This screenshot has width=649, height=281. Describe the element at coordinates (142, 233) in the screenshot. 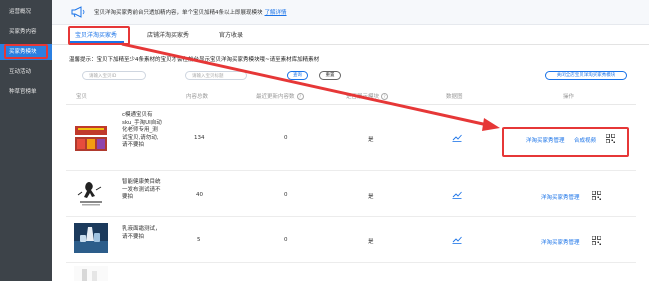

I see `product-name: 乳液面霜测试，请不要拍` at that location.